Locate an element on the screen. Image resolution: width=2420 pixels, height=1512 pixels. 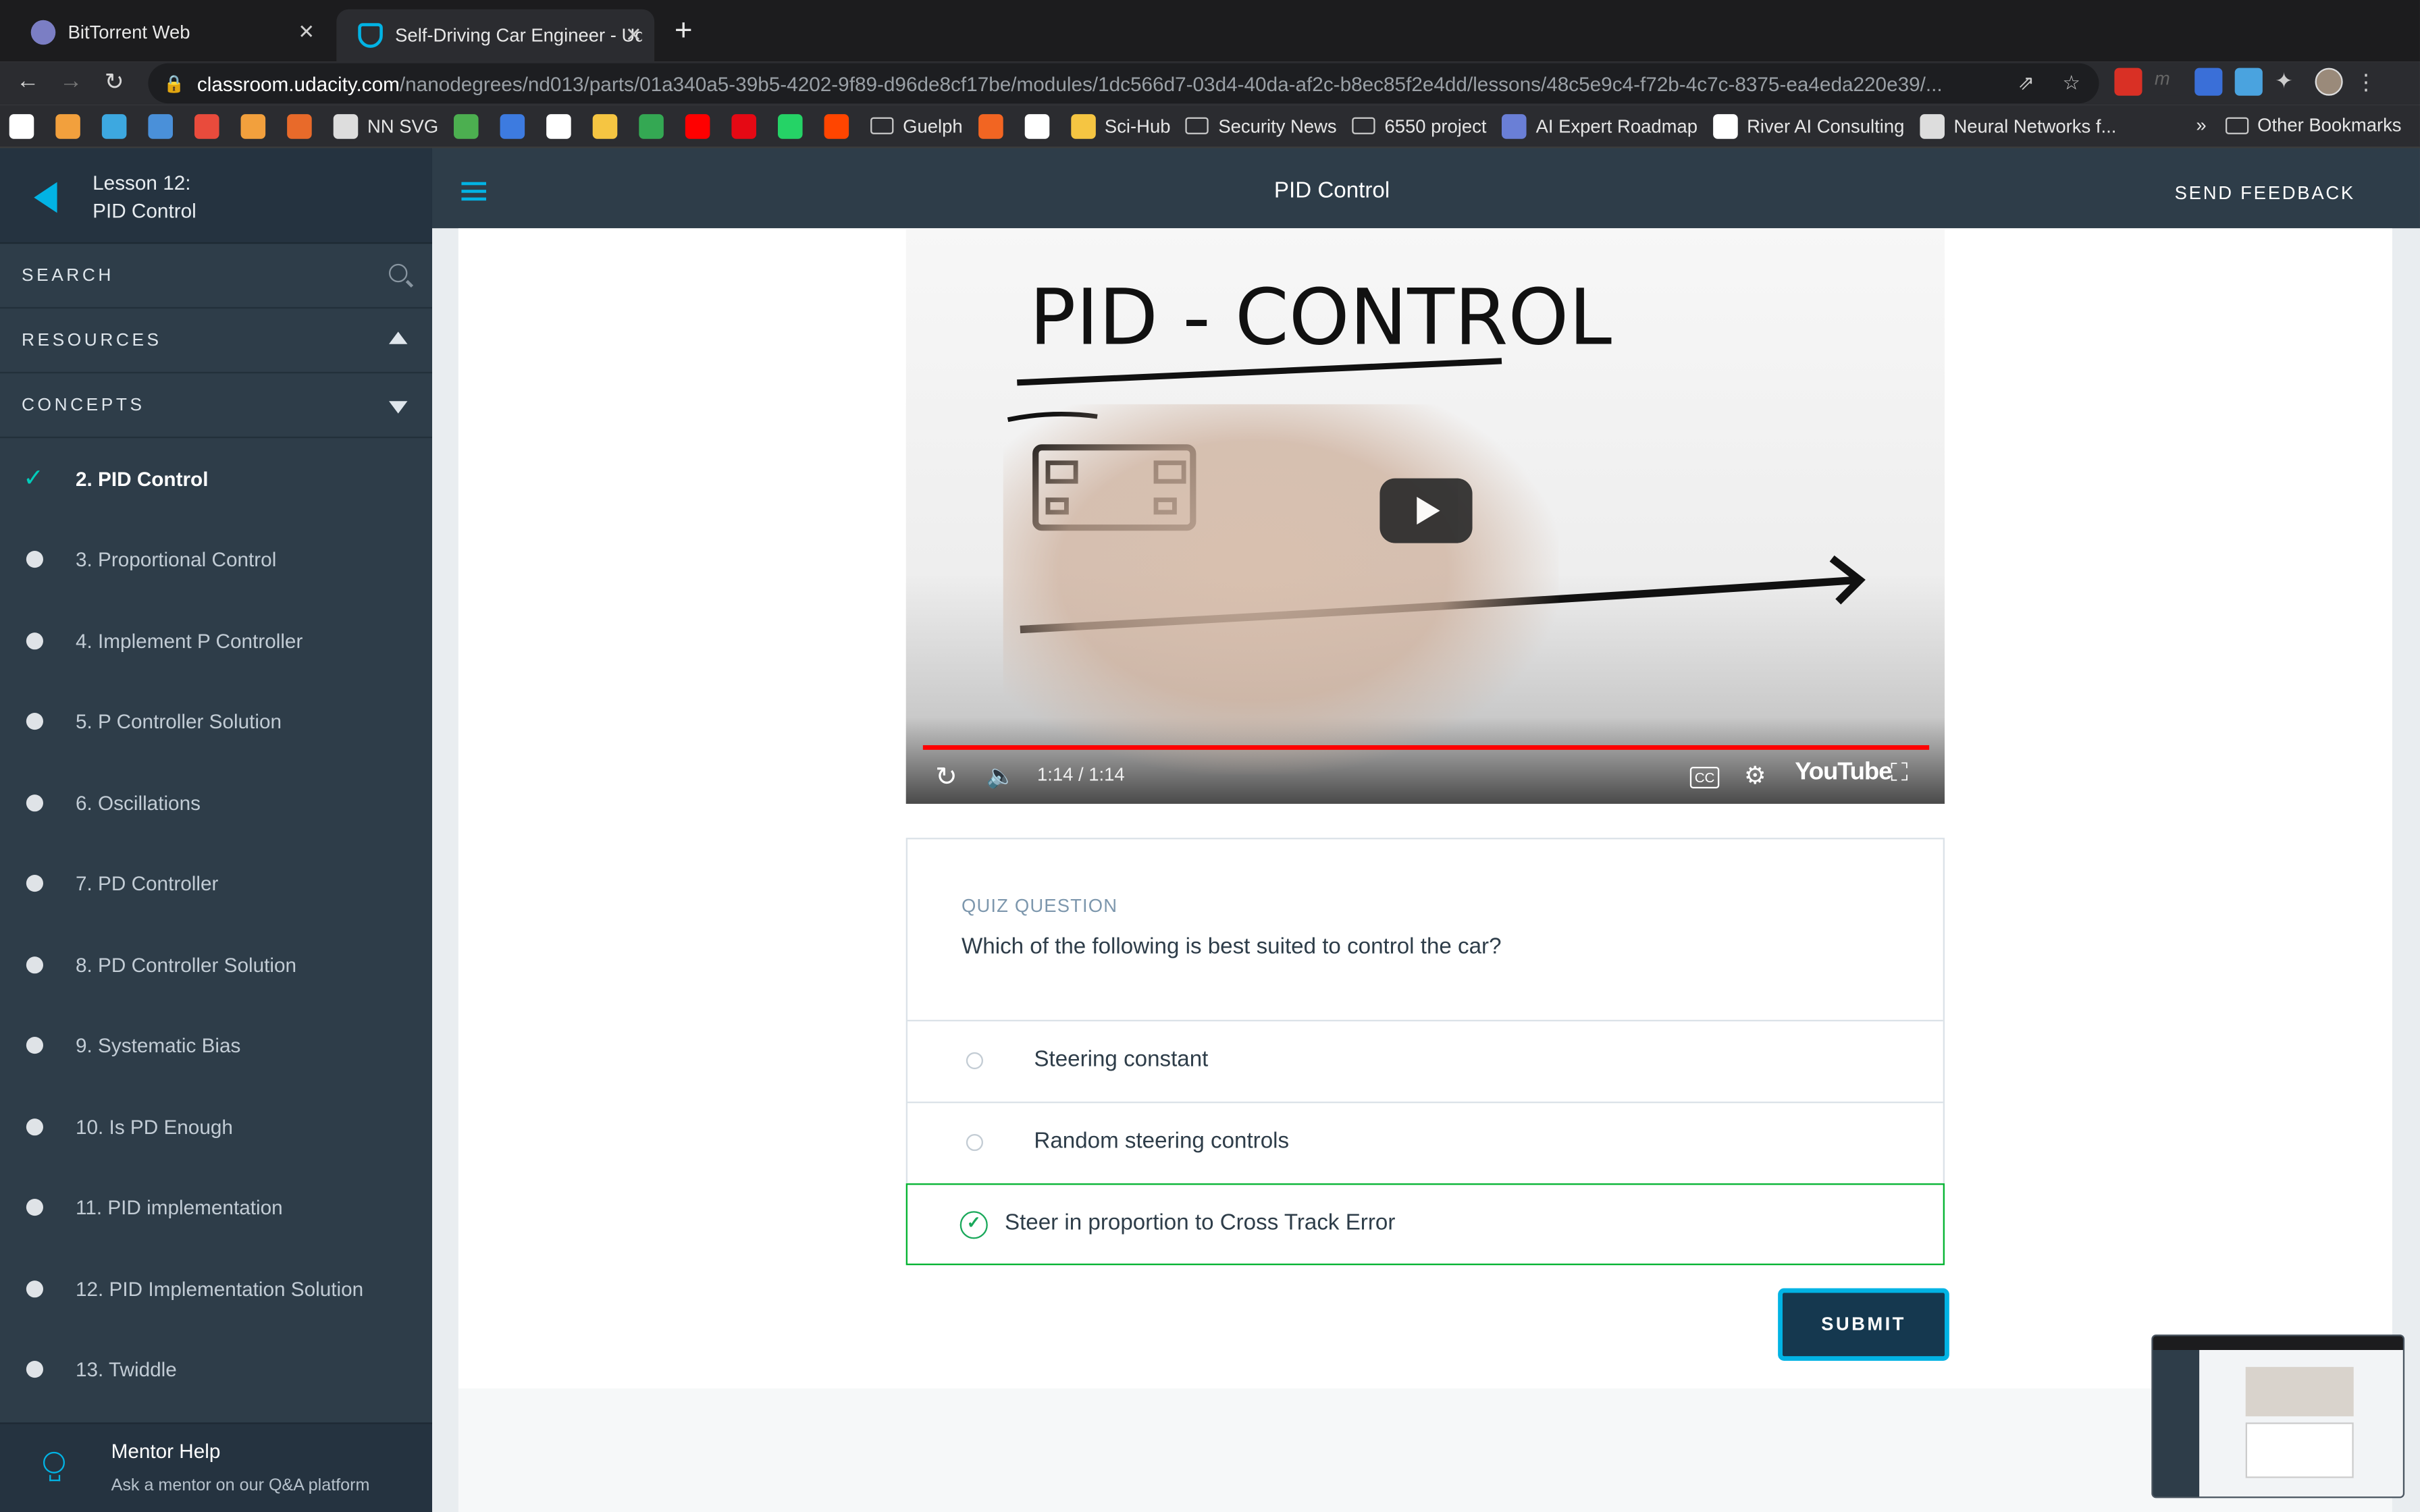
captions-icon: CC is located at coordinates (1704, 777).